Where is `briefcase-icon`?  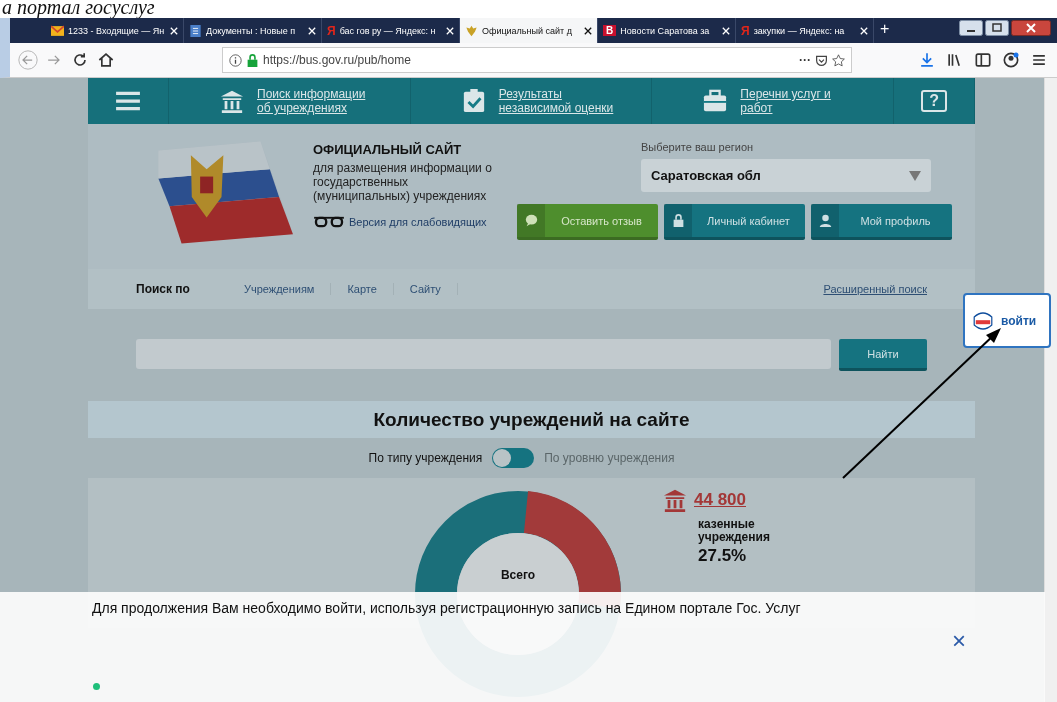
briefcase-icon is located at coordinates (715, 101).